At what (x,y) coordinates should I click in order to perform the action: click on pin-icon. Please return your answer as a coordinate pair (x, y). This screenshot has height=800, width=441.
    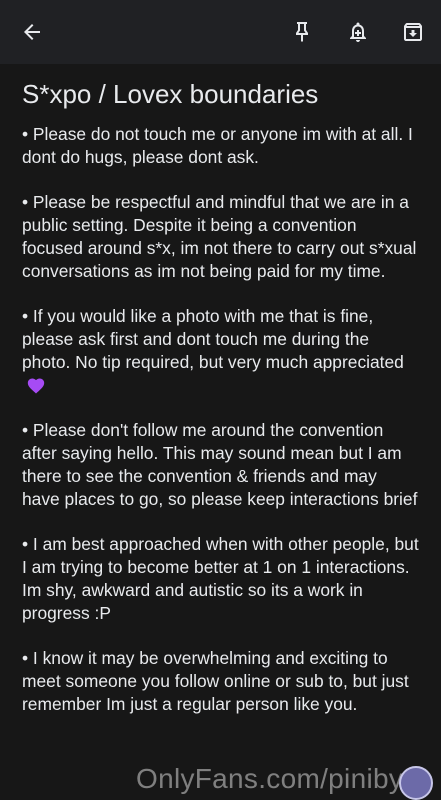
    Looking at the image, I should click on (302, 32).